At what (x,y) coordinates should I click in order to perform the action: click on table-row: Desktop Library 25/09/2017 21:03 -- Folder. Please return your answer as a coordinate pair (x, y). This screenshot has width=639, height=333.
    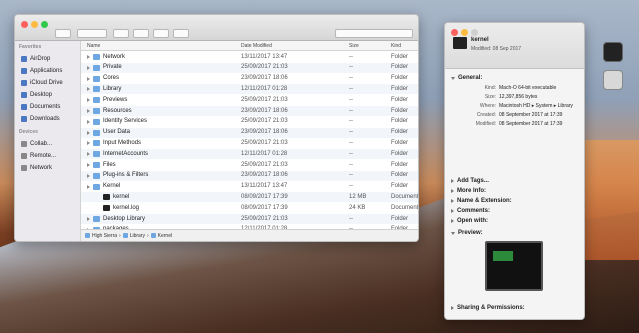
    Looking at the image, I should click on (249, 219).